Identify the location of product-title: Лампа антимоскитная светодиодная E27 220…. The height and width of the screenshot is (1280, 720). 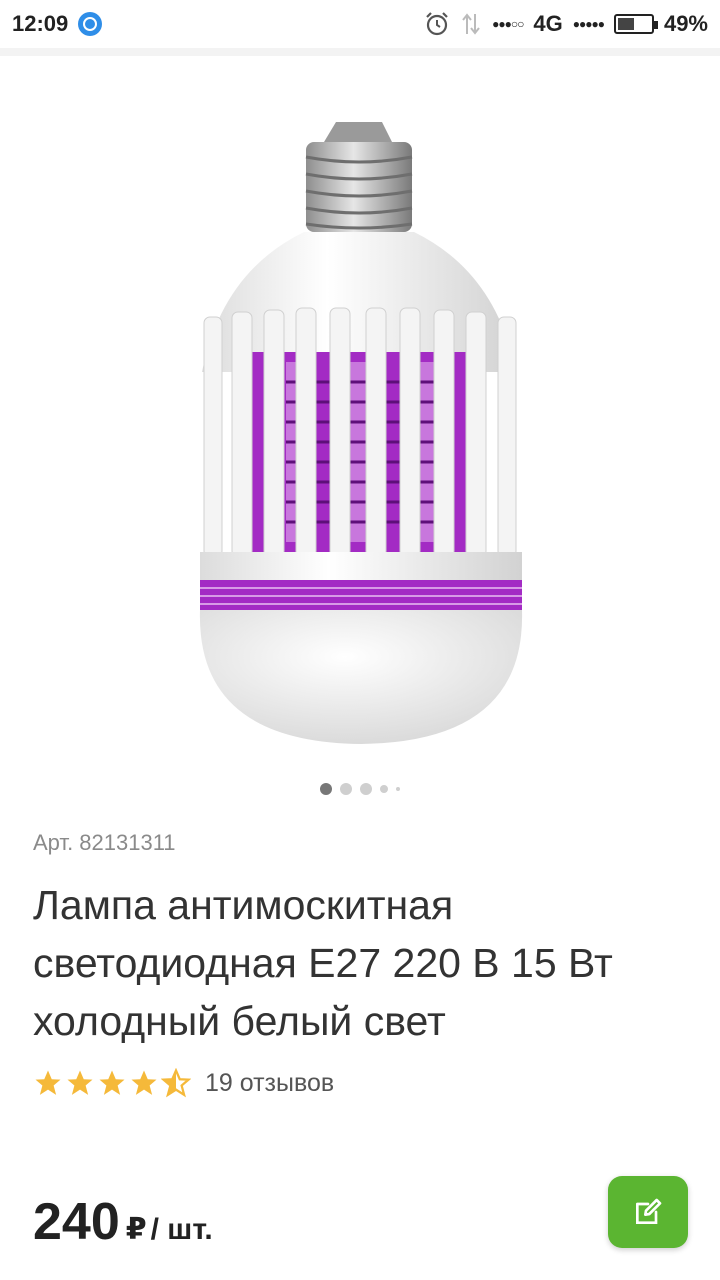
(323, 963).